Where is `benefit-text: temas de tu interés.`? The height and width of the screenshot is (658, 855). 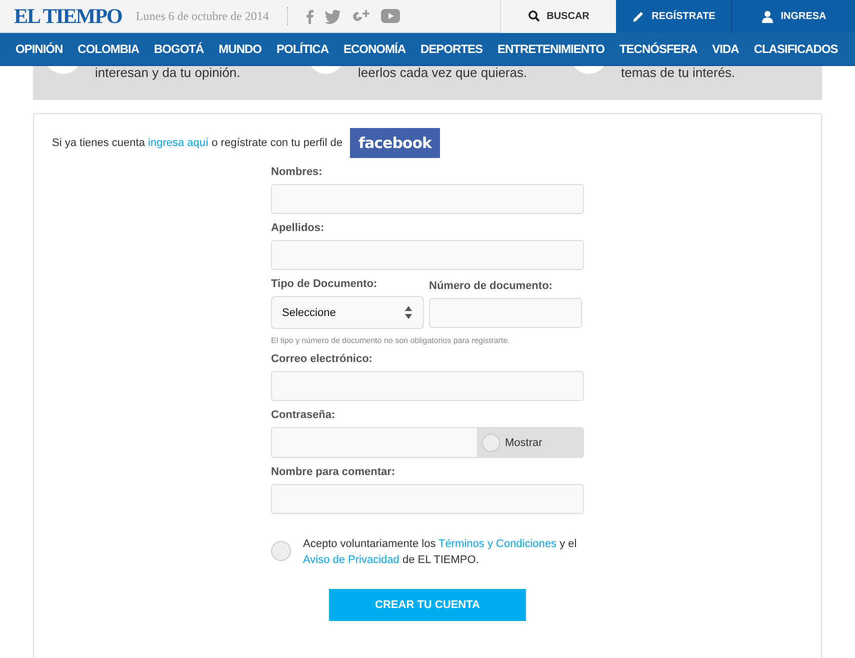
benefit-text: temas de tu interés. is located at coordinates (678, 73).